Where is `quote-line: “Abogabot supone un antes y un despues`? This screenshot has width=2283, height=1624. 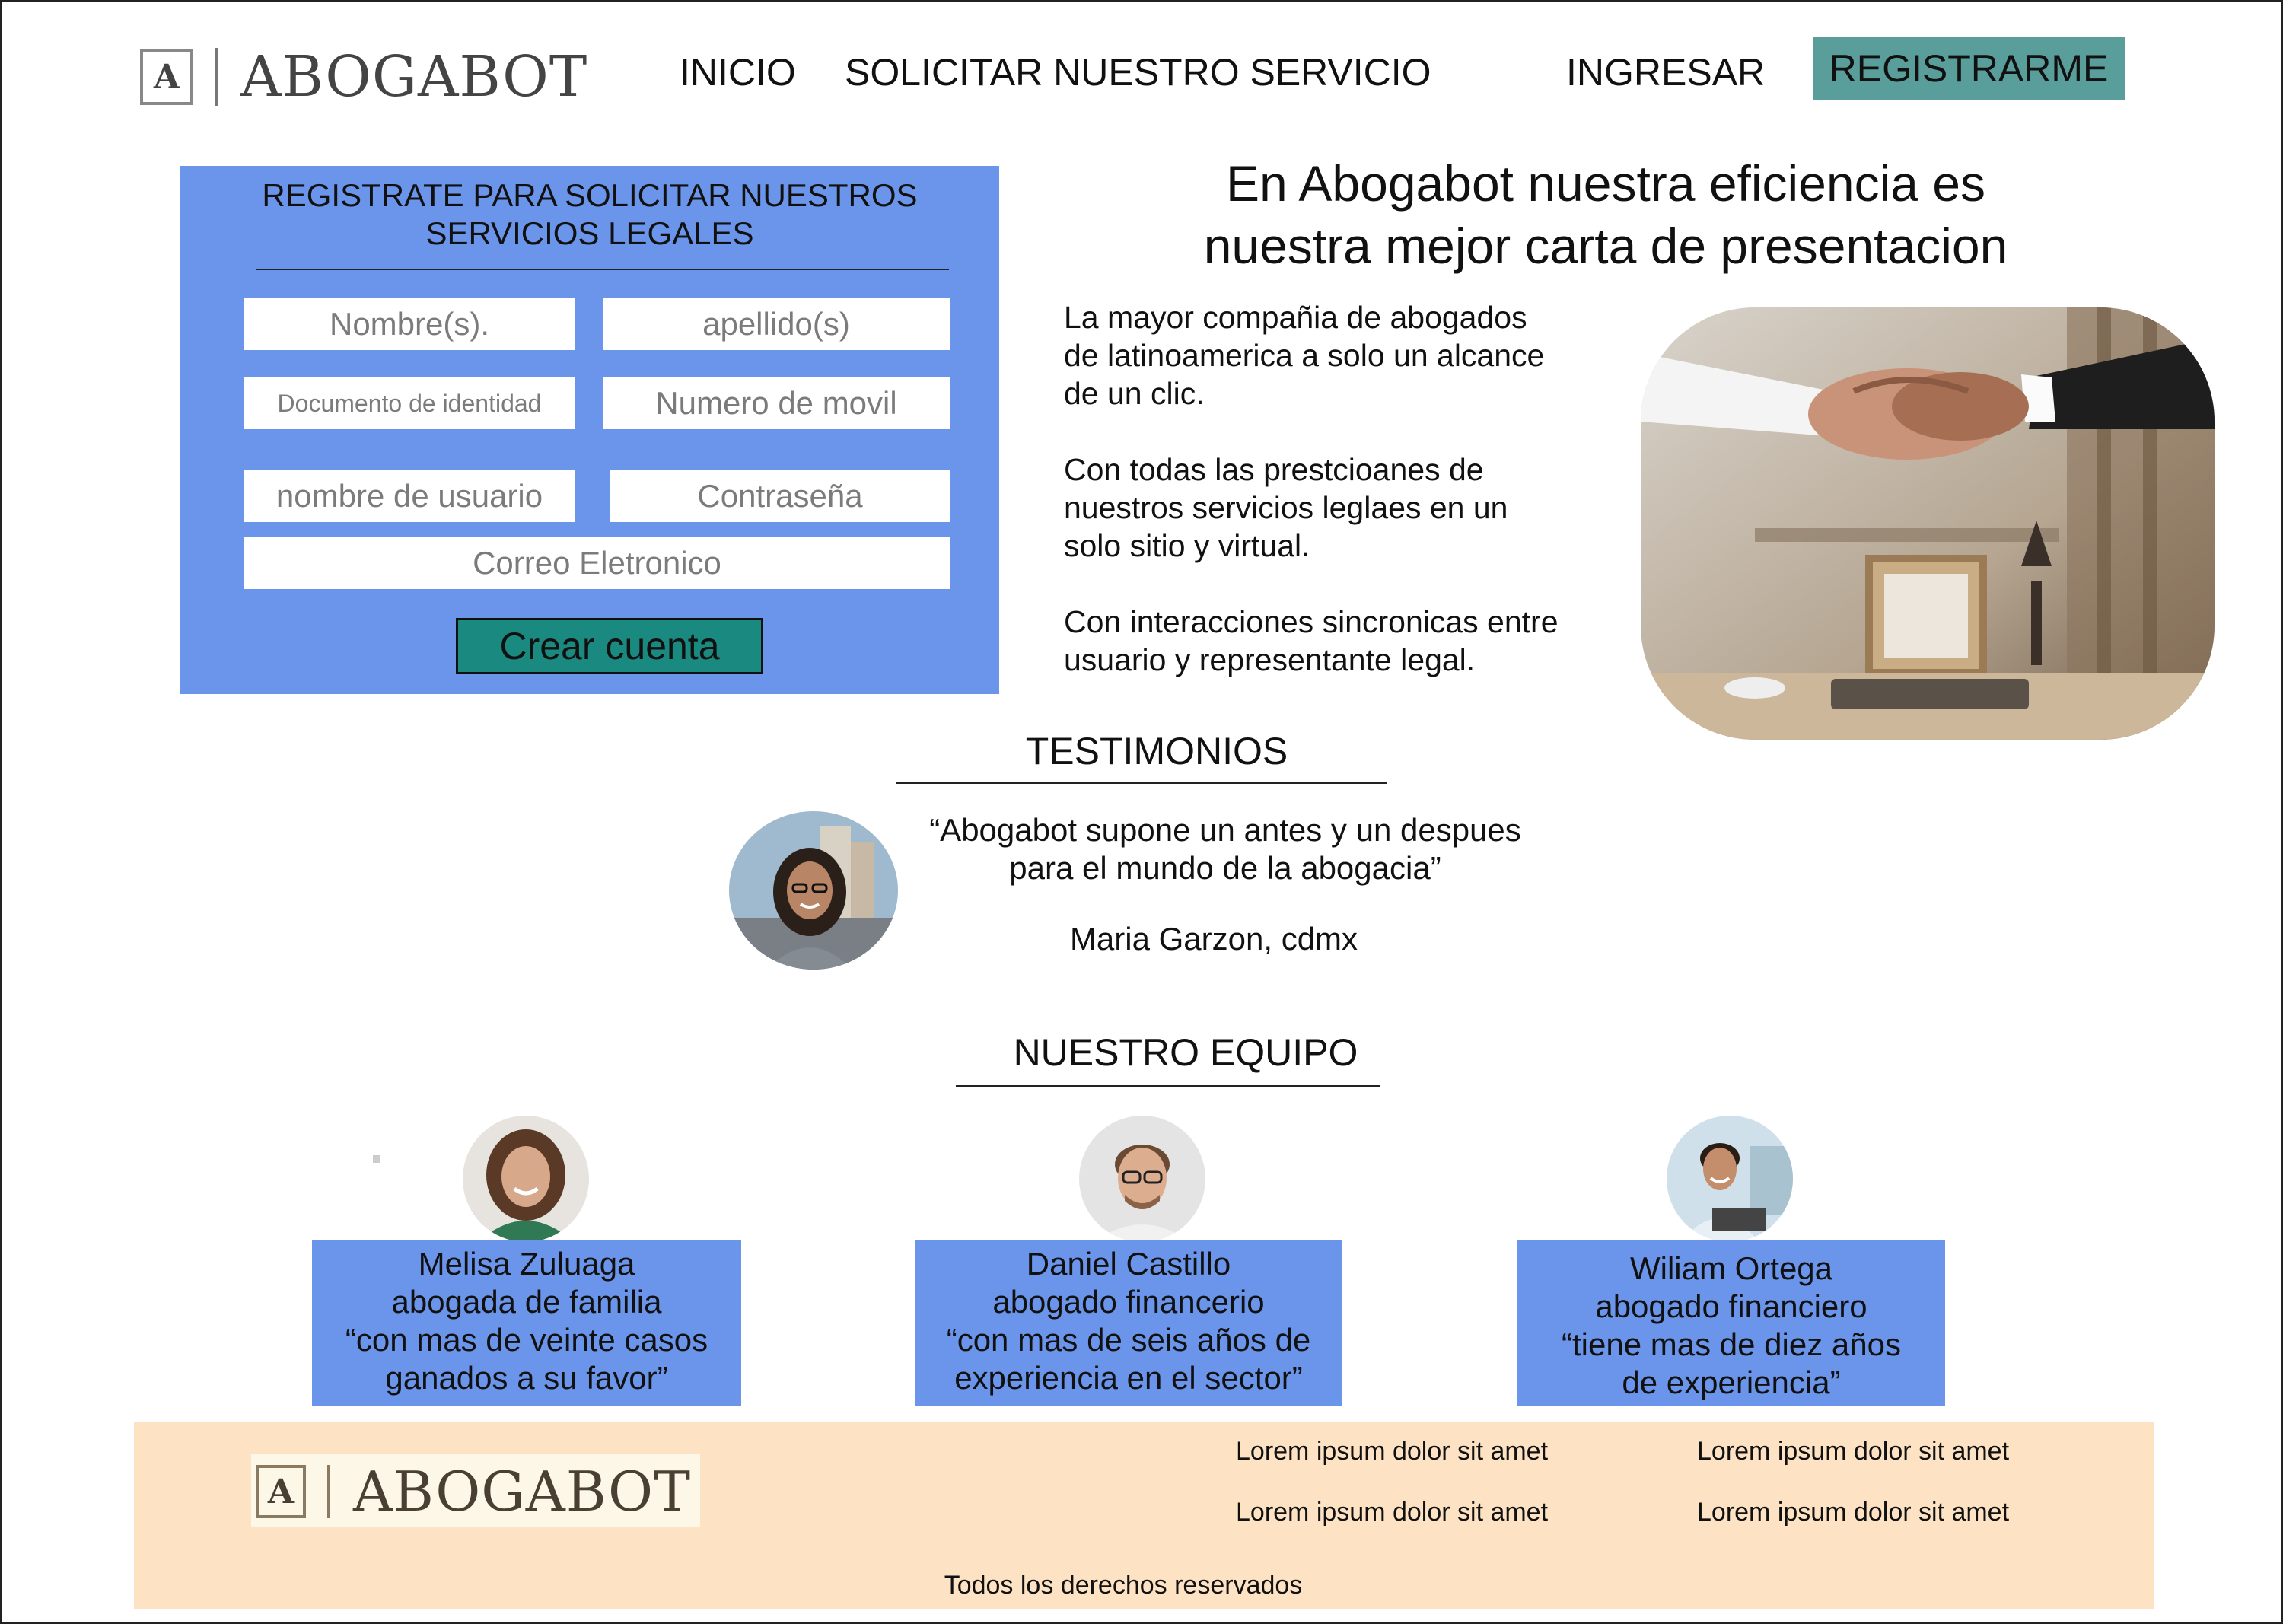
quote-line: “Abogabot supone un antes y un despues is located at coordinates (1225, 830).